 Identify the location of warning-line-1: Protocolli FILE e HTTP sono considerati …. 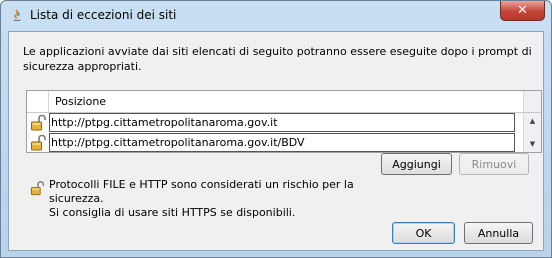
(201, 191).